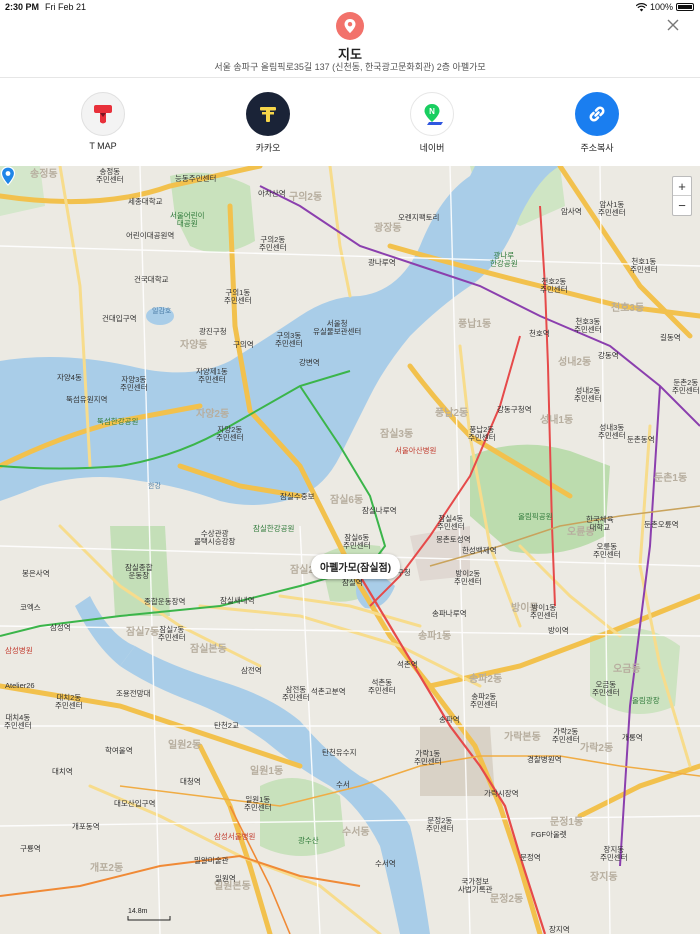 This screenshot has height=934, width=700. What do you see at coordinates (154, 486) in the screenshot?
I see `map-label: 한강` at bounding box center [154, 486].